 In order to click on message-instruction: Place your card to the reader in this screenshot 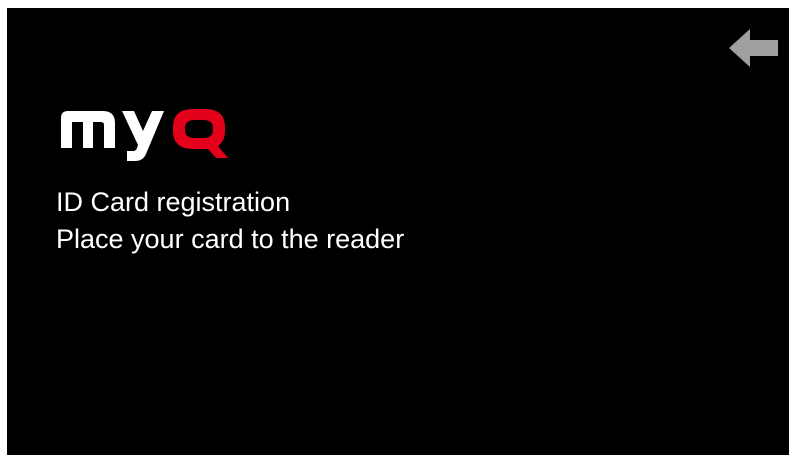, I will do `click(230, 239)`.